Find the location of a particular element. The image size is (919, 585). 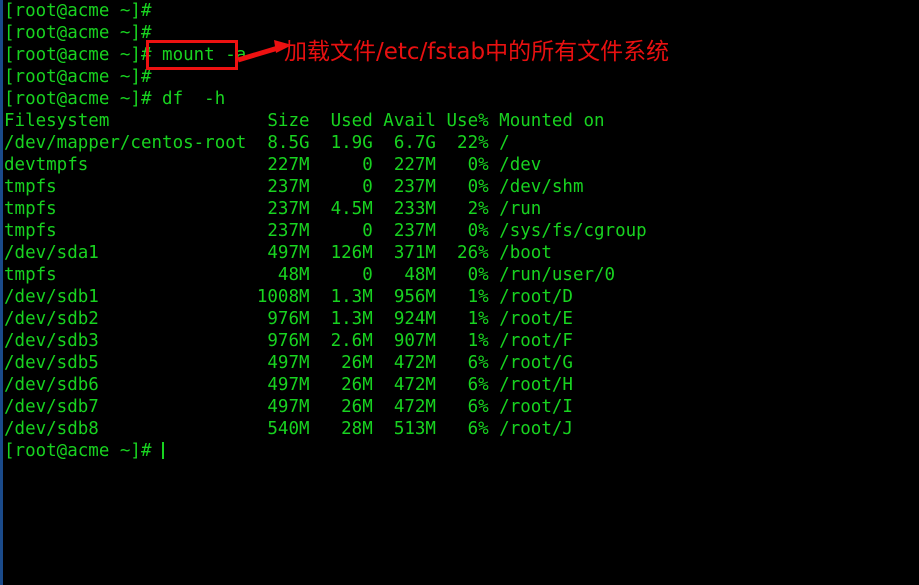

df-table-row: /dev/sdb2 976M 1.3M 924M 1% /root/E is located at coordinates (288, 319).